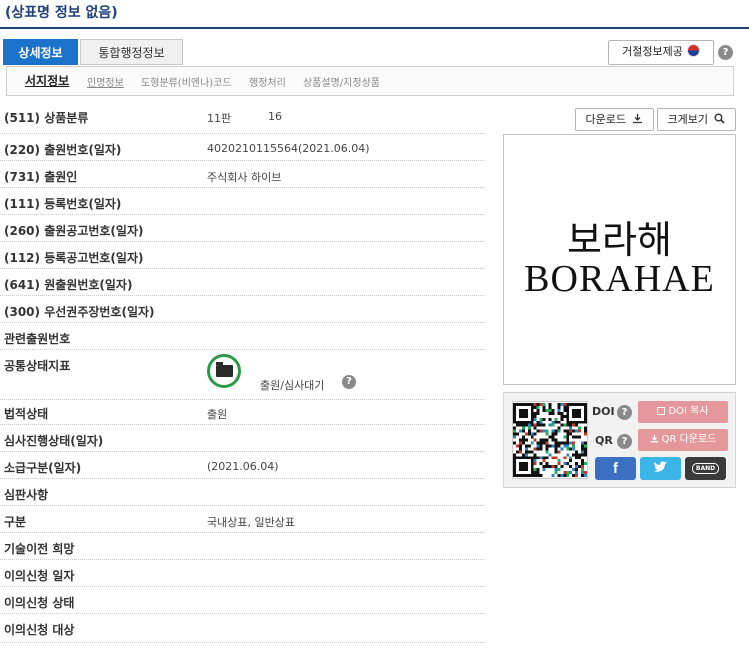  I want to click on row-value: 출원/심사대기, so click(292, 385).